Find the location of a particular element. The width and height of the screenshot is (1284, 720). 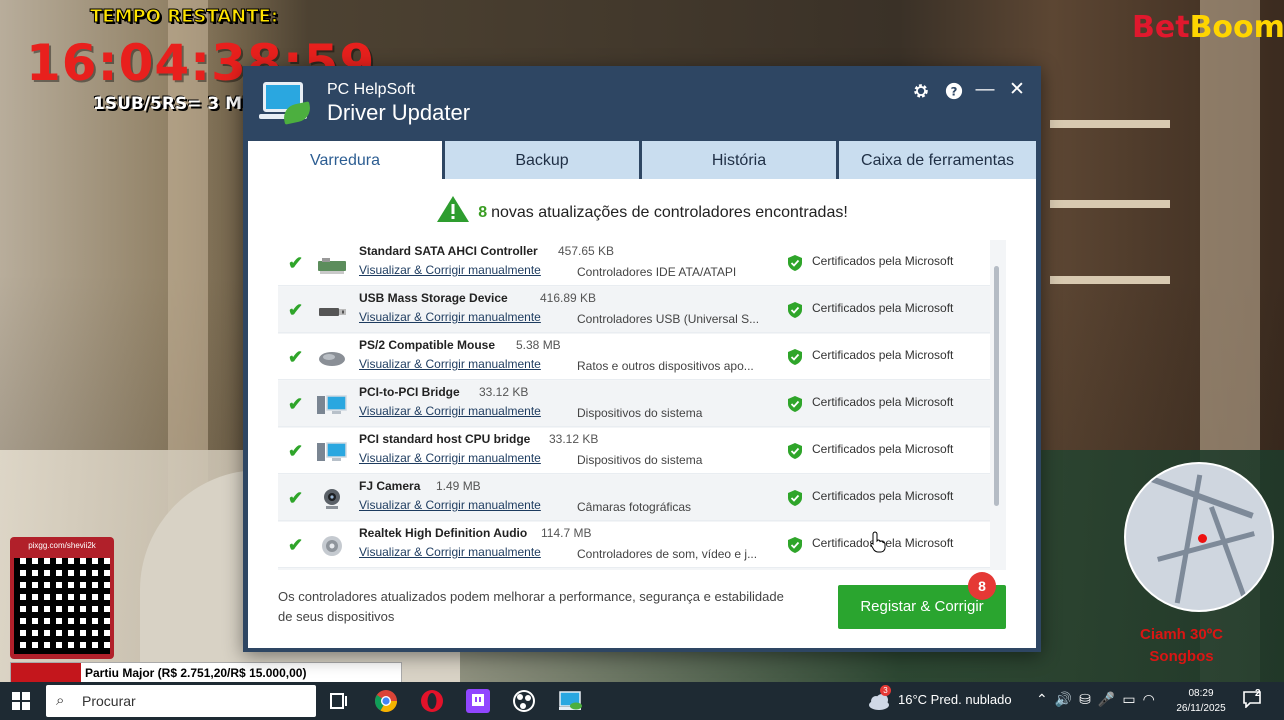

minimize-button: — is located at coordinates (985, 91).